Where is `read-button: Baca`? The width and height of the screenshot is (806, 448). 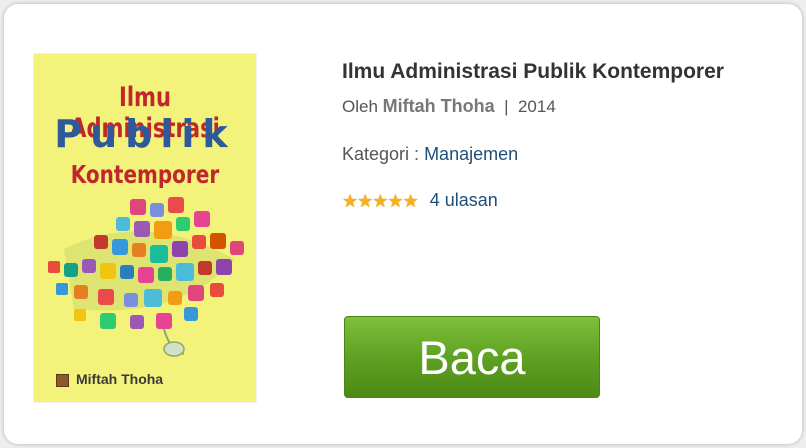
read-button: Baca is located at coordinates (472, 357).